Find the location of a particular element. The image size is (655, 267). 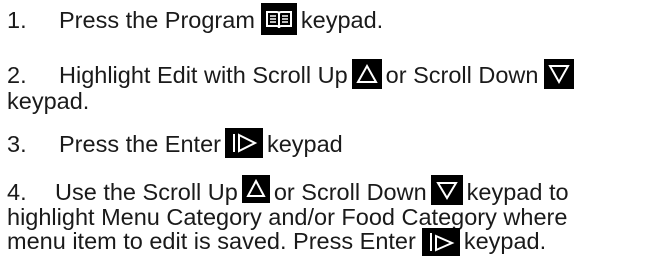

step-number: 3. is located at coordinates (17, 144).